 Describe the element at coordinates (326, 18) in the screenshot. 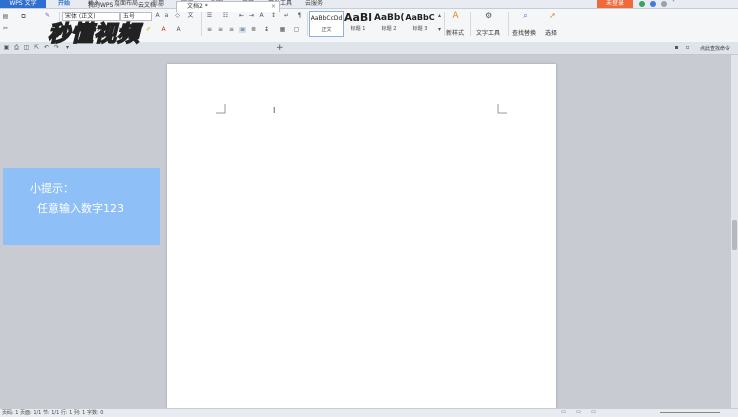

I see `style-sample: AaBbCcDd` at that location.